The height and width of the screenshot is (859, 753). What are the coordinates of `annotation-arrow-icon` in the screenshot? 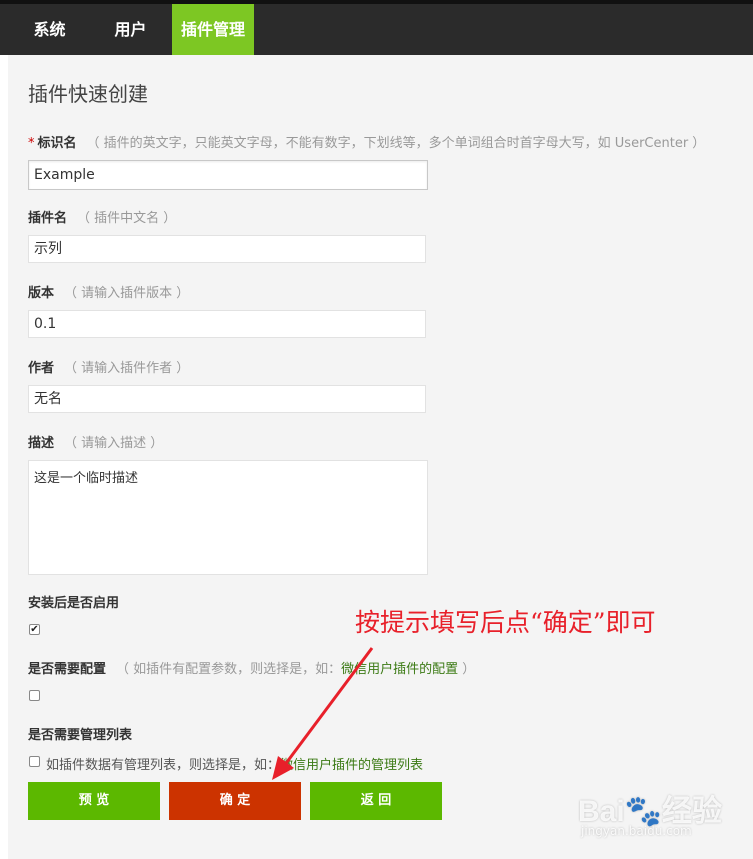 It's located at (323, 713).